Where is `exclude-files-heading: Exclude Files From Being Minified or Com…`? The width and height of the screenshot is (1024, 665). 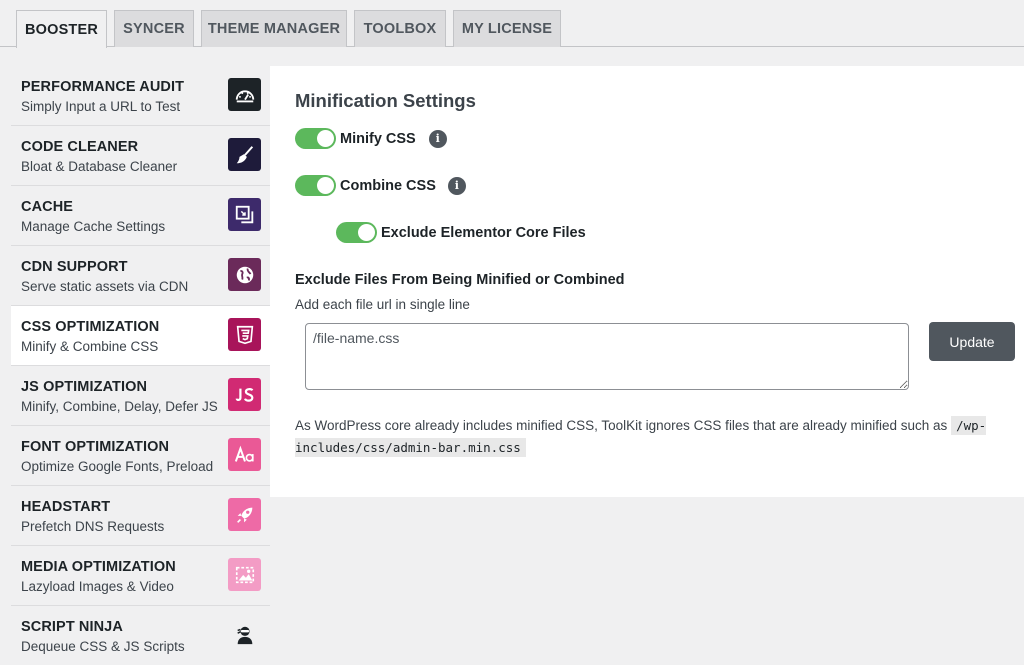 exclude-files-heading: Exclude Files From Being Minified or Com… is located at coordinates (460, 280).